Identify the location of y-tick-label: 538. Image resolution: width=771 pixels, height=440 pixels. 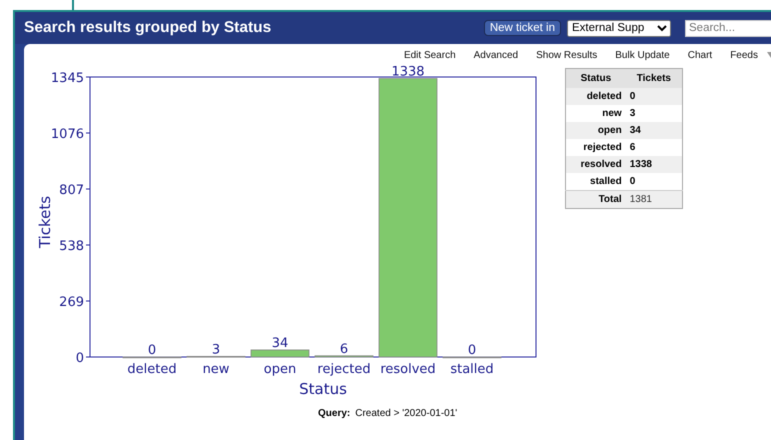
(71, 246).